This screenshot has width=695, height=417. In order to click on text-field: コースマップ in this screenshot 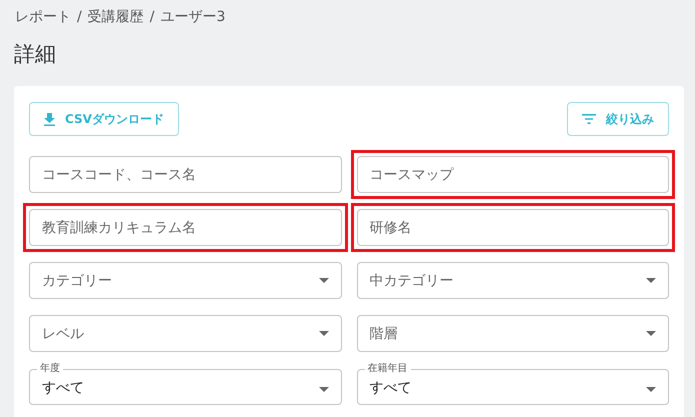, I will do `click(512, 174)`.